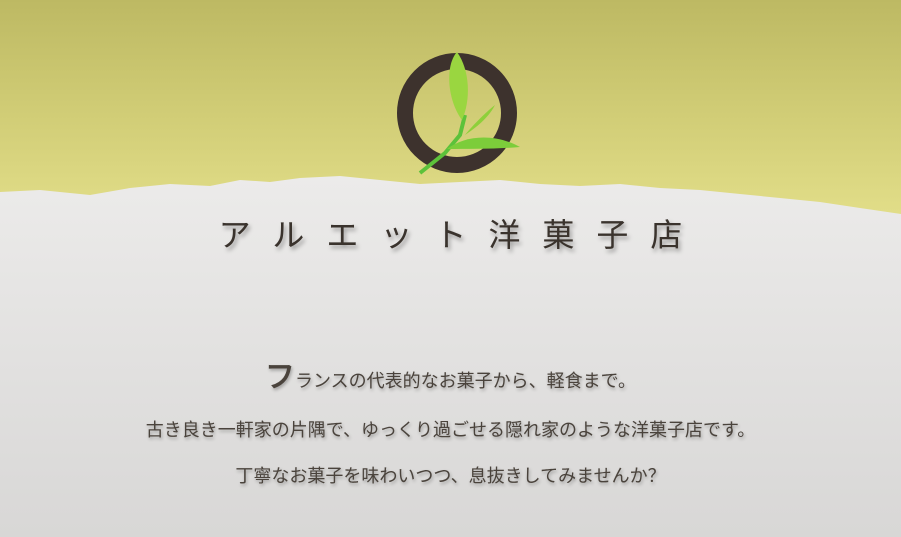  I want to click on intro-line-1: フランスの代表的なお菓子から、軽食まで。, so click(450, 374).